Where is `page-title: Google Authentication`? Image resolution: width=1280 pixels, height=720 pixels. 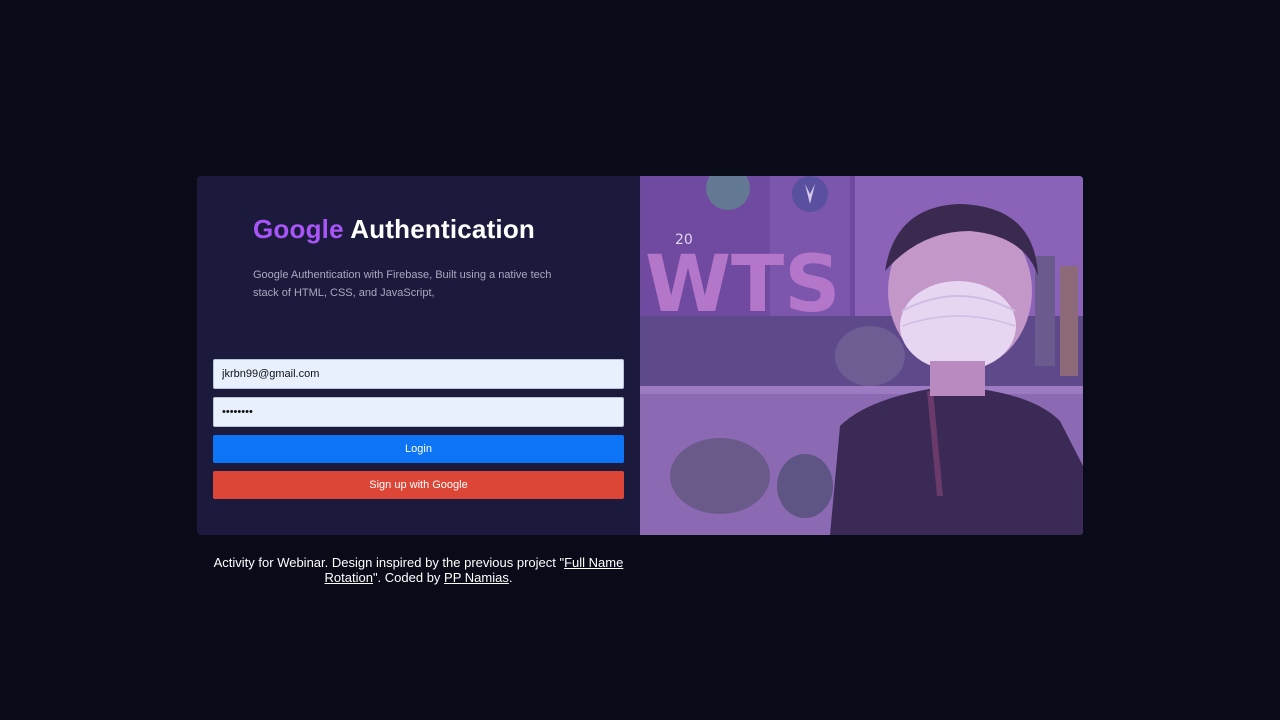 page-title: Google Authentication is located at coordinates (394, 229).